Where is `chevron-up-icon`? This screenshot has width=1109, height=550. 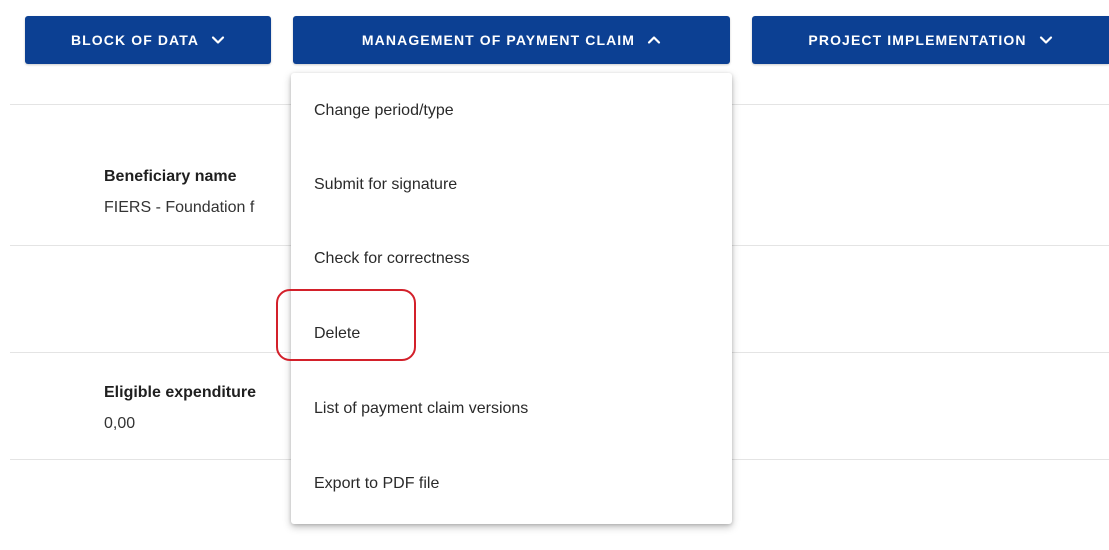 chevron-up-icon is located at coordinates (654, 40).